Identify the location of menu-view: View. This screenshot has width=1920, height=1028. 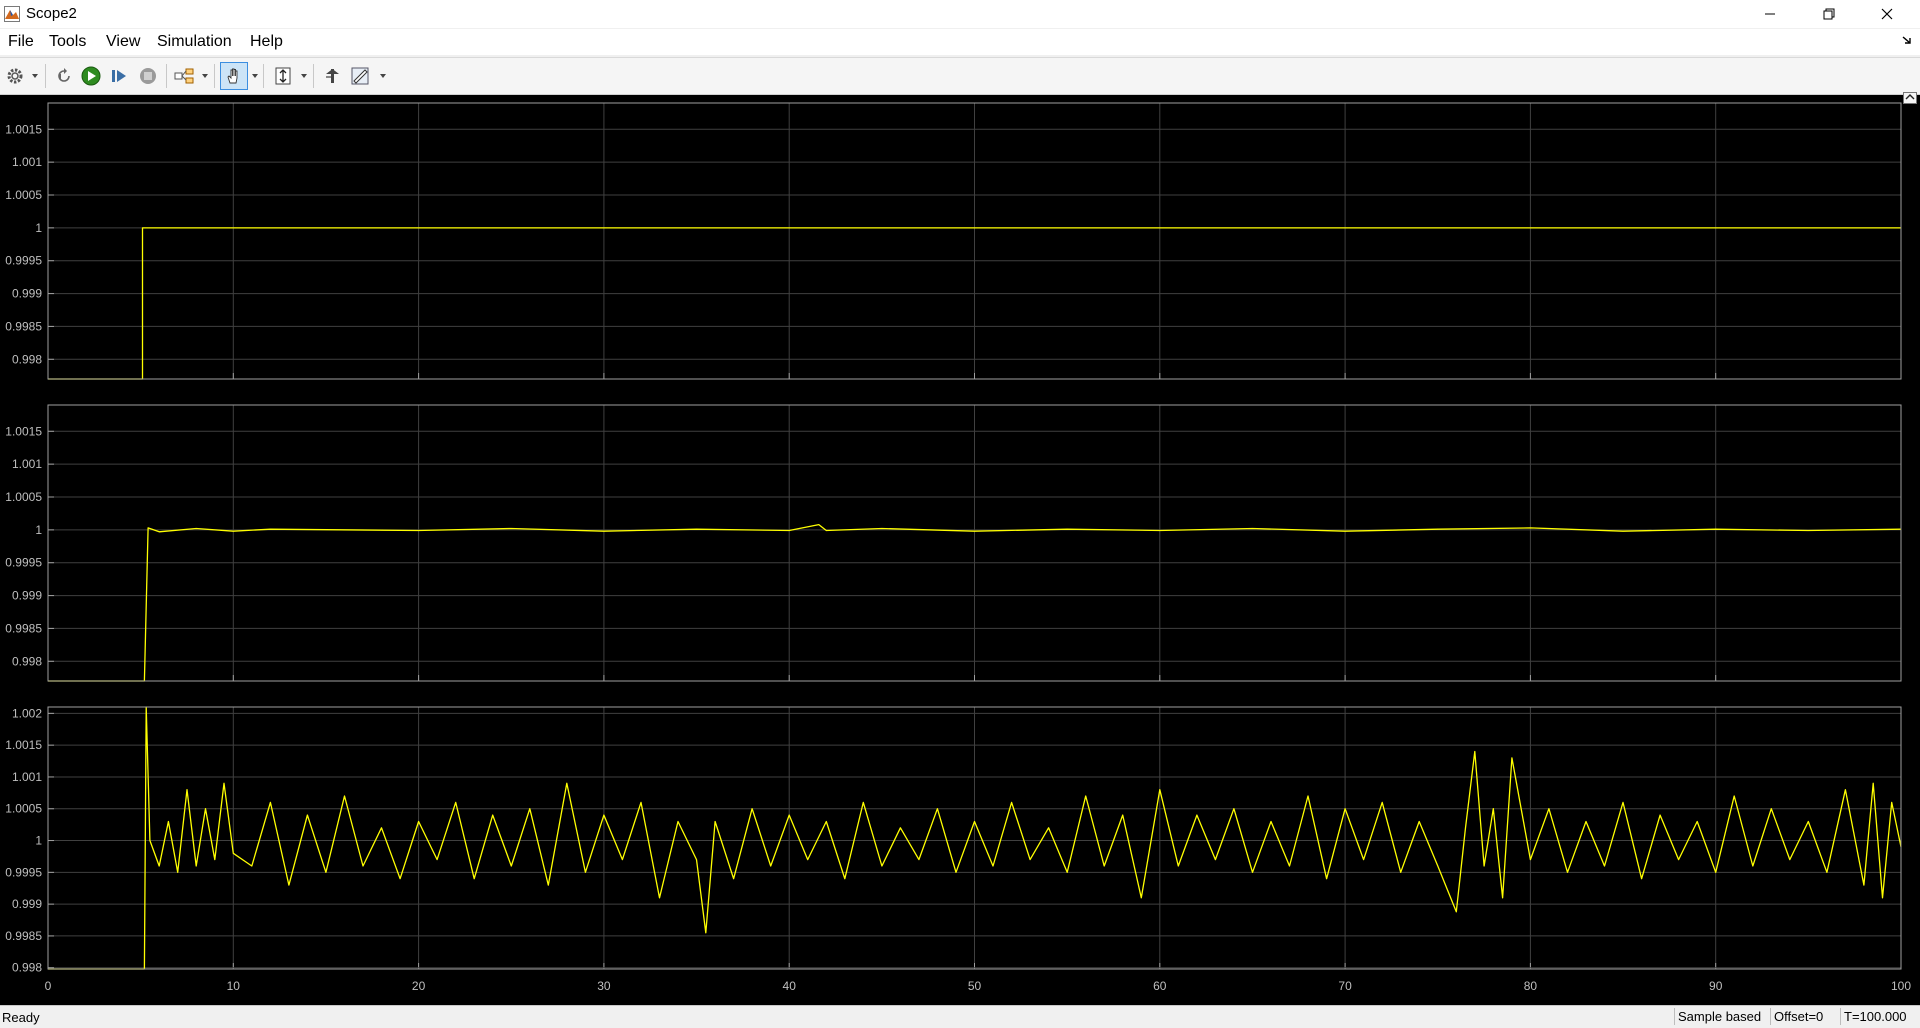
(123, 42).